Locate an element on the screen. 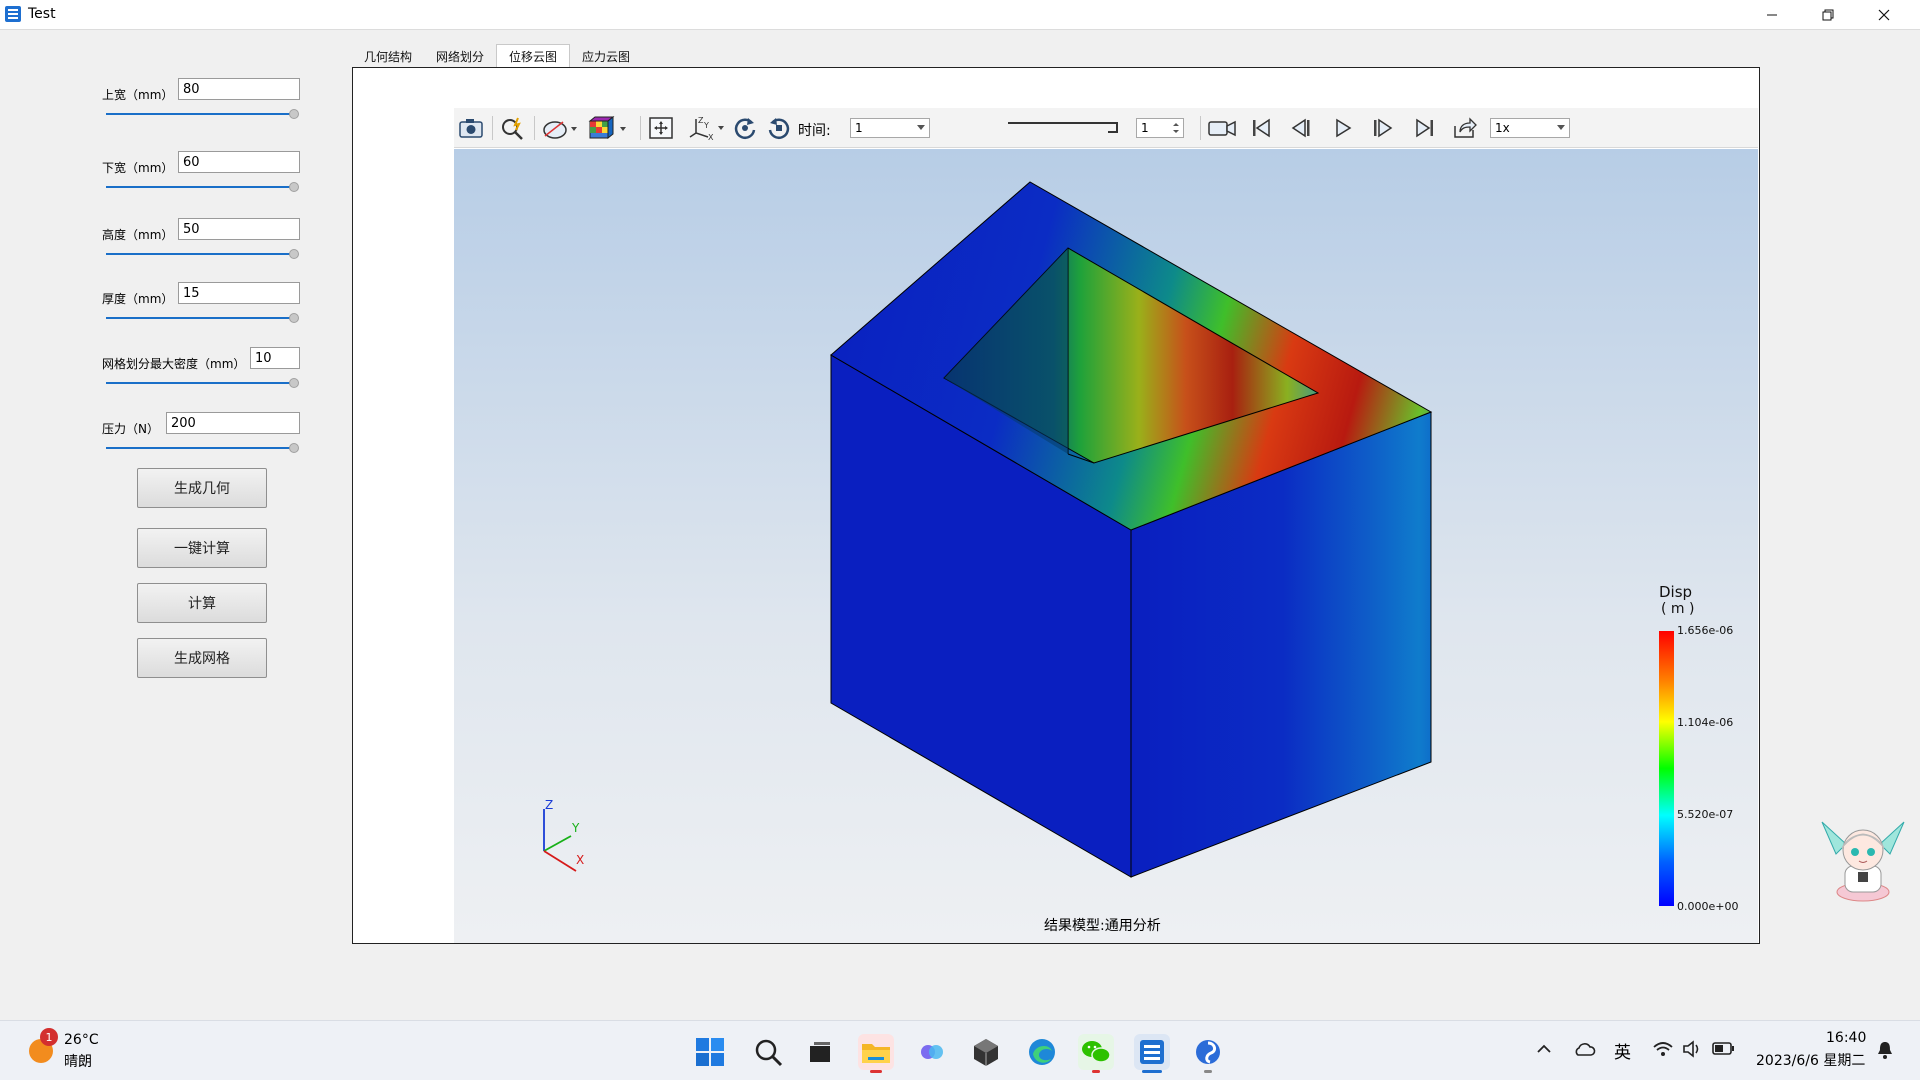 This screenshot has height=1080, width=1920. previous-frame-button is located at coordinates (1301, 128).